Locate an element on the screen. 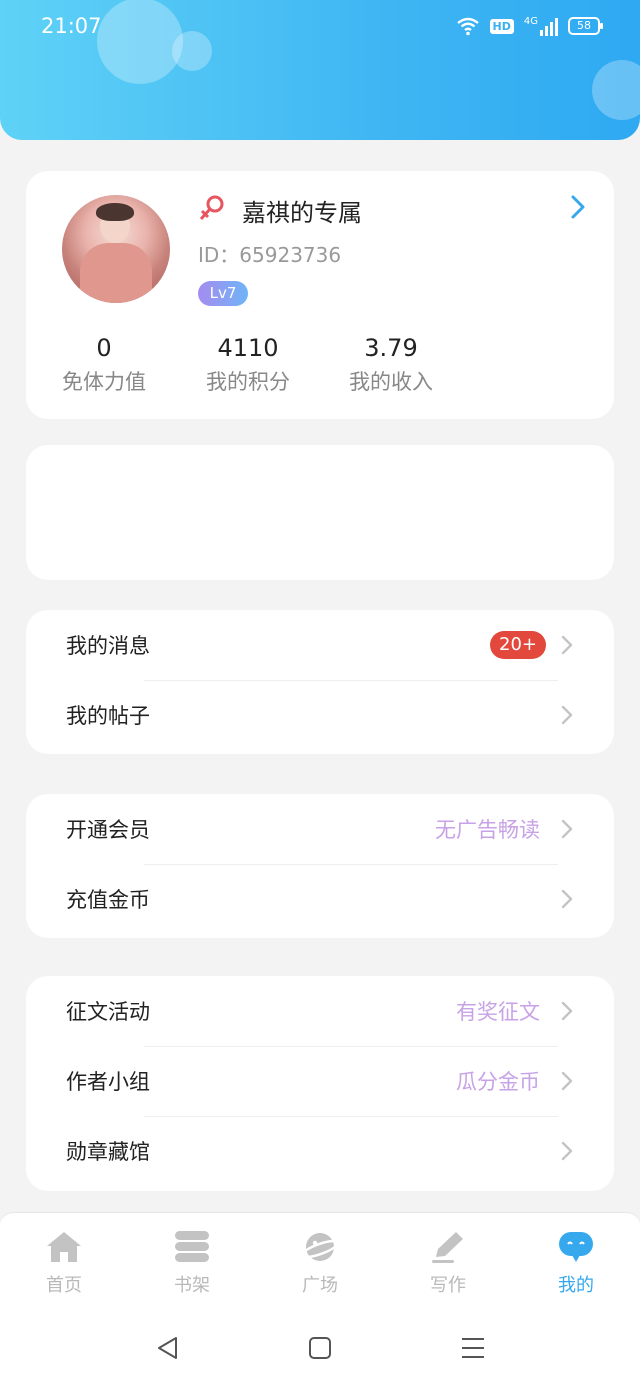  menu-item-label: 我的消息 is located at coordinates (108, 646).